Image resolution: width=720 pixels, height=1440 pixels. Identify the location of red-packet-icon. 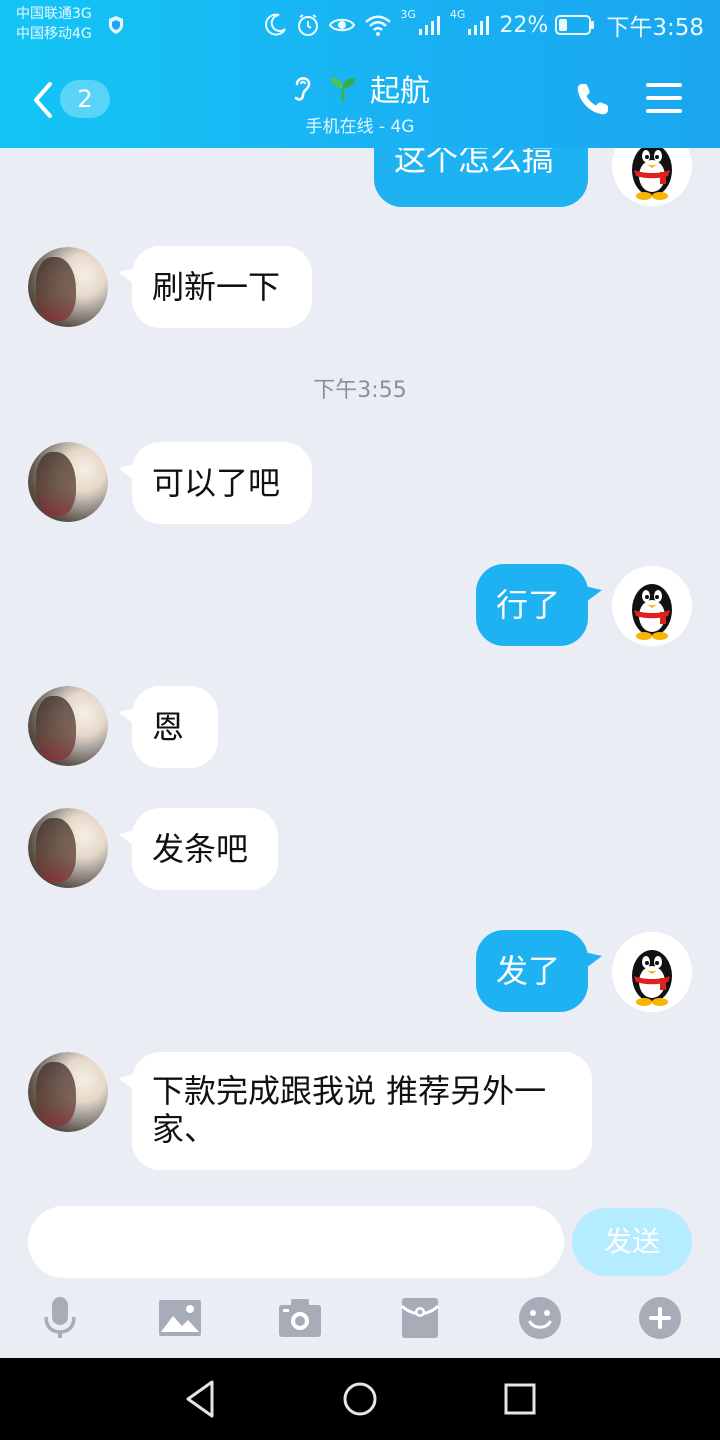
(420, 1318).